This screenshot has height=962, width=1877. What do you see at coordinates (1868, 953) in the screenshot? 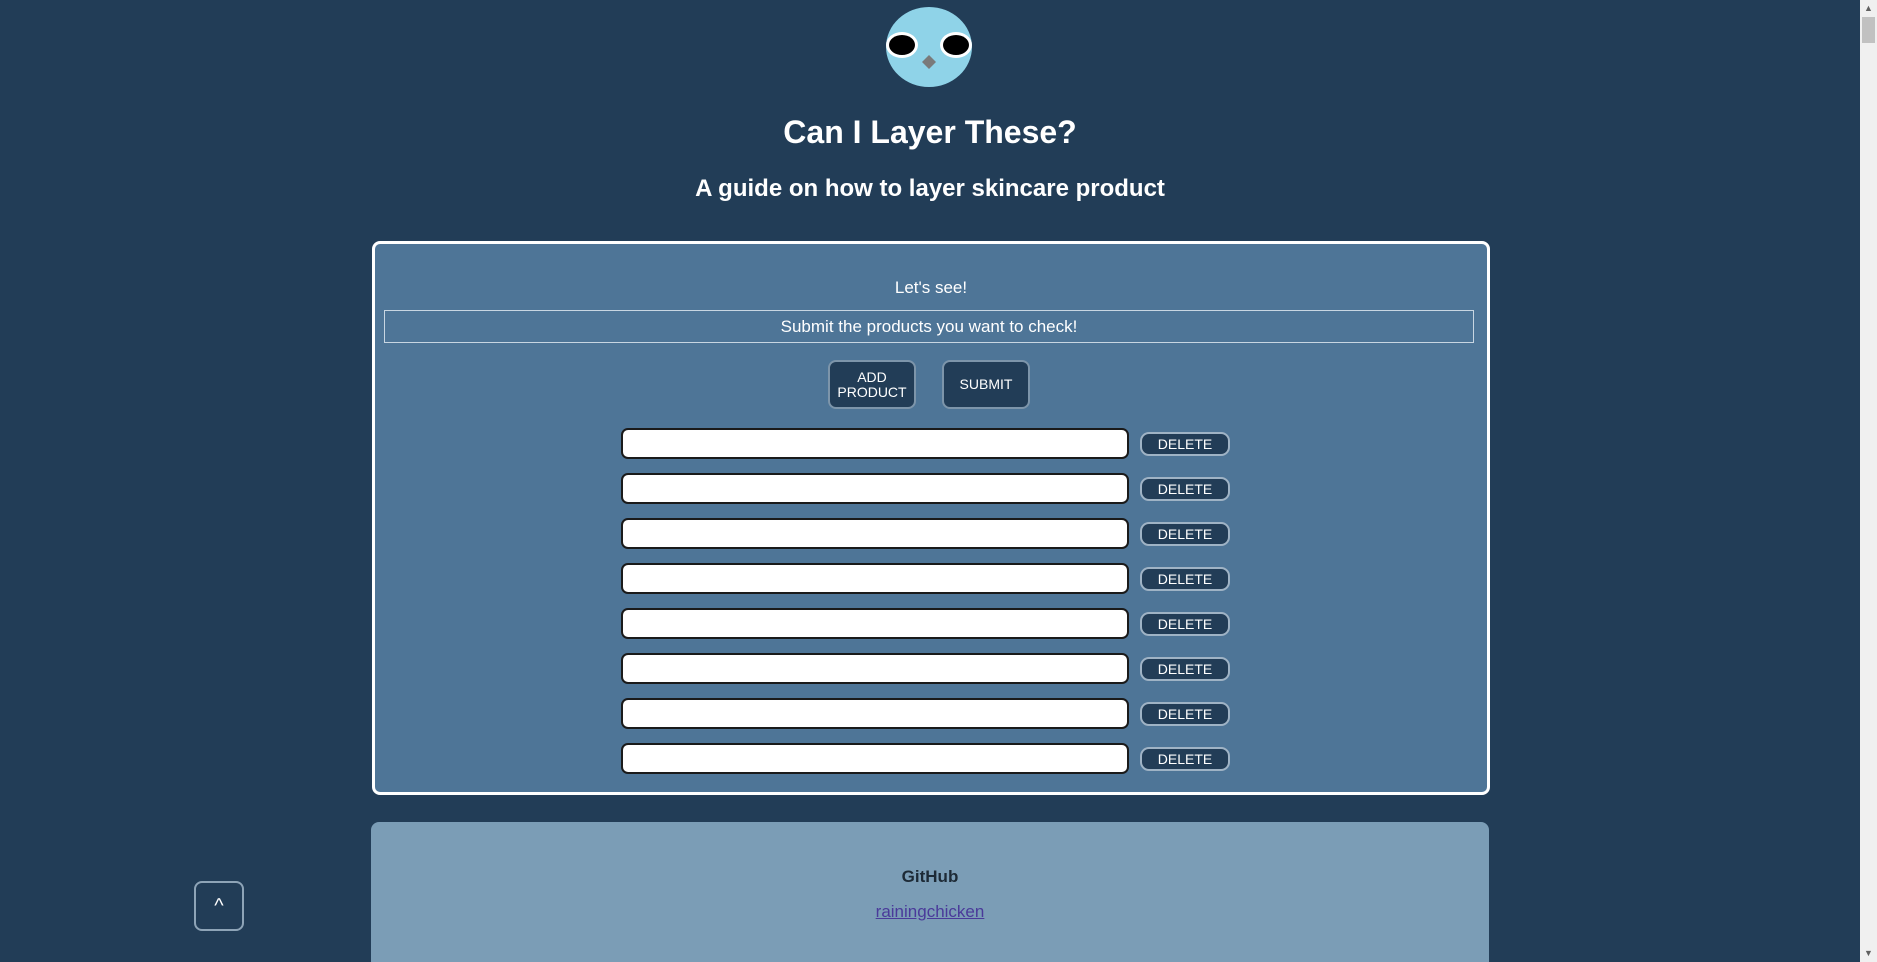
I see `scroll-down-arrow-icon: ▼` at bounding box center [1868, 953].